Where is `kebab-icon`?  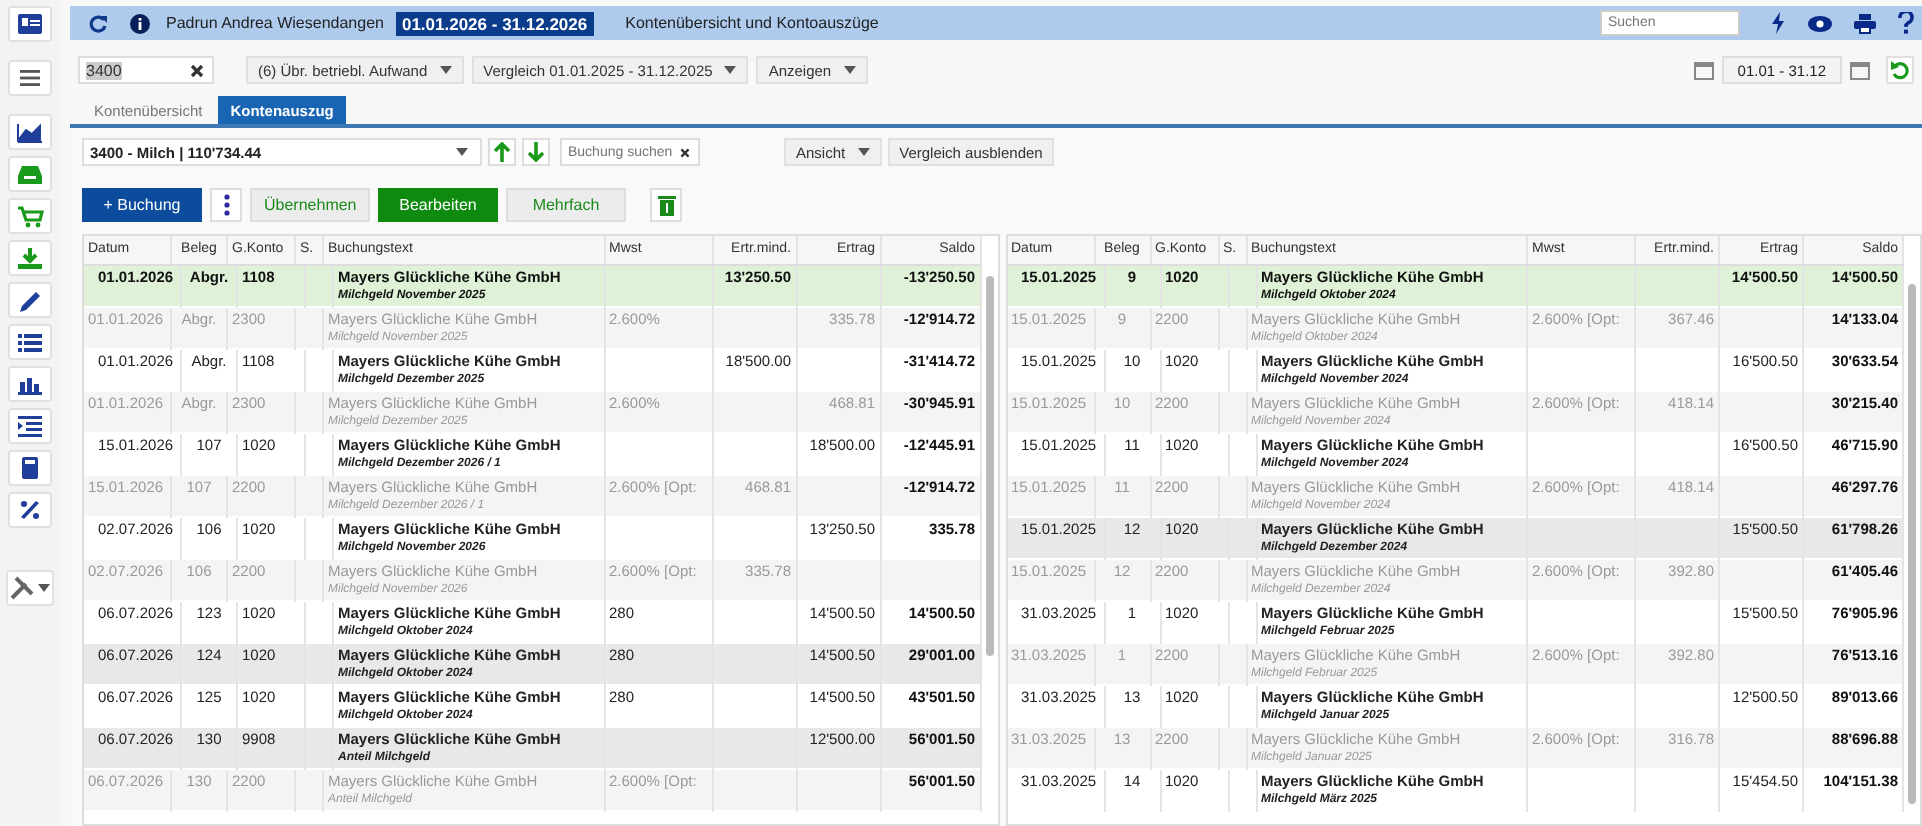
kebab-icon is located at coordinates (226, 204).